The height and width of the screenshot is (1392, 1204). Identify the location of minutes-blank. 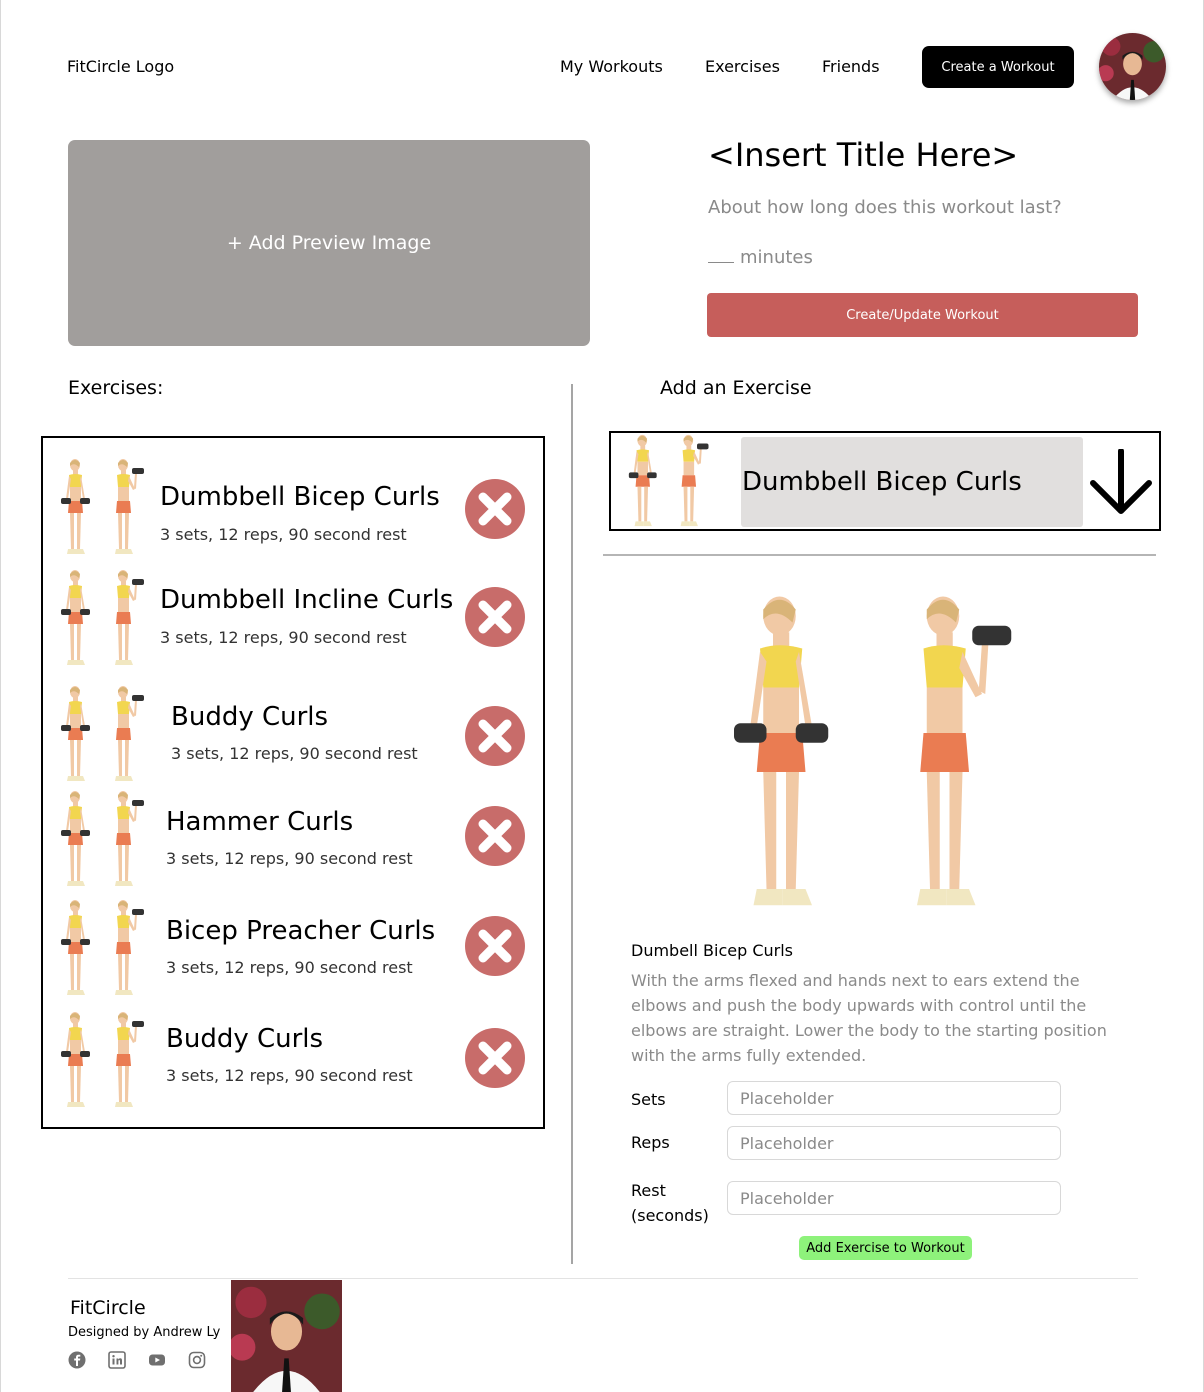
(721, 262).